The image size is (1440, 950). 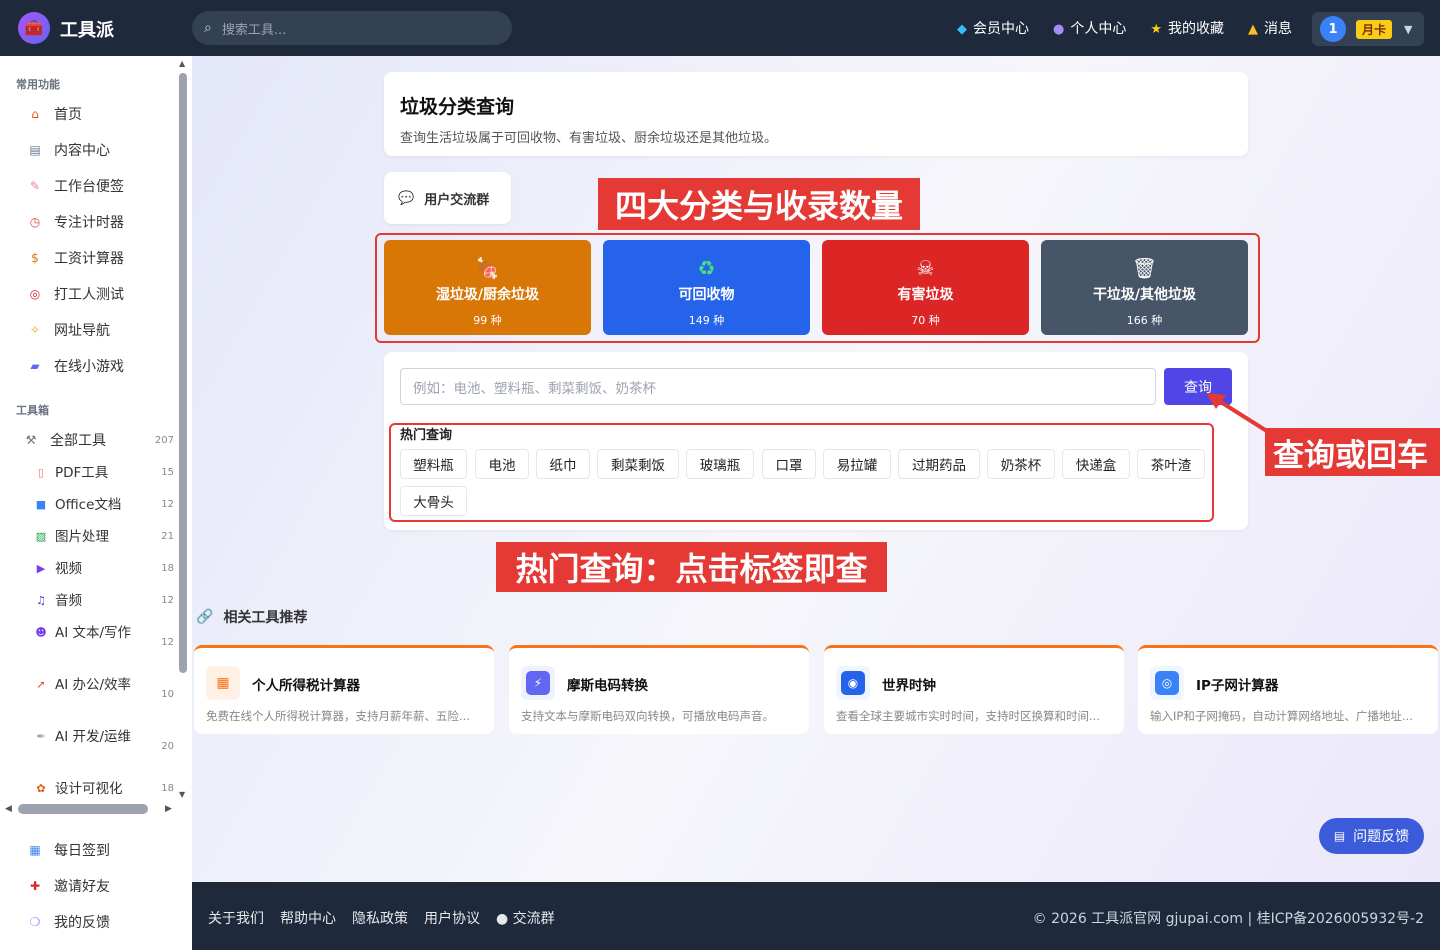 What do you see at coordinates (75, 258) in the screenshot?
I see `sidebar-item-salary: $ 工资计算器` at bounding box center [75, 258].